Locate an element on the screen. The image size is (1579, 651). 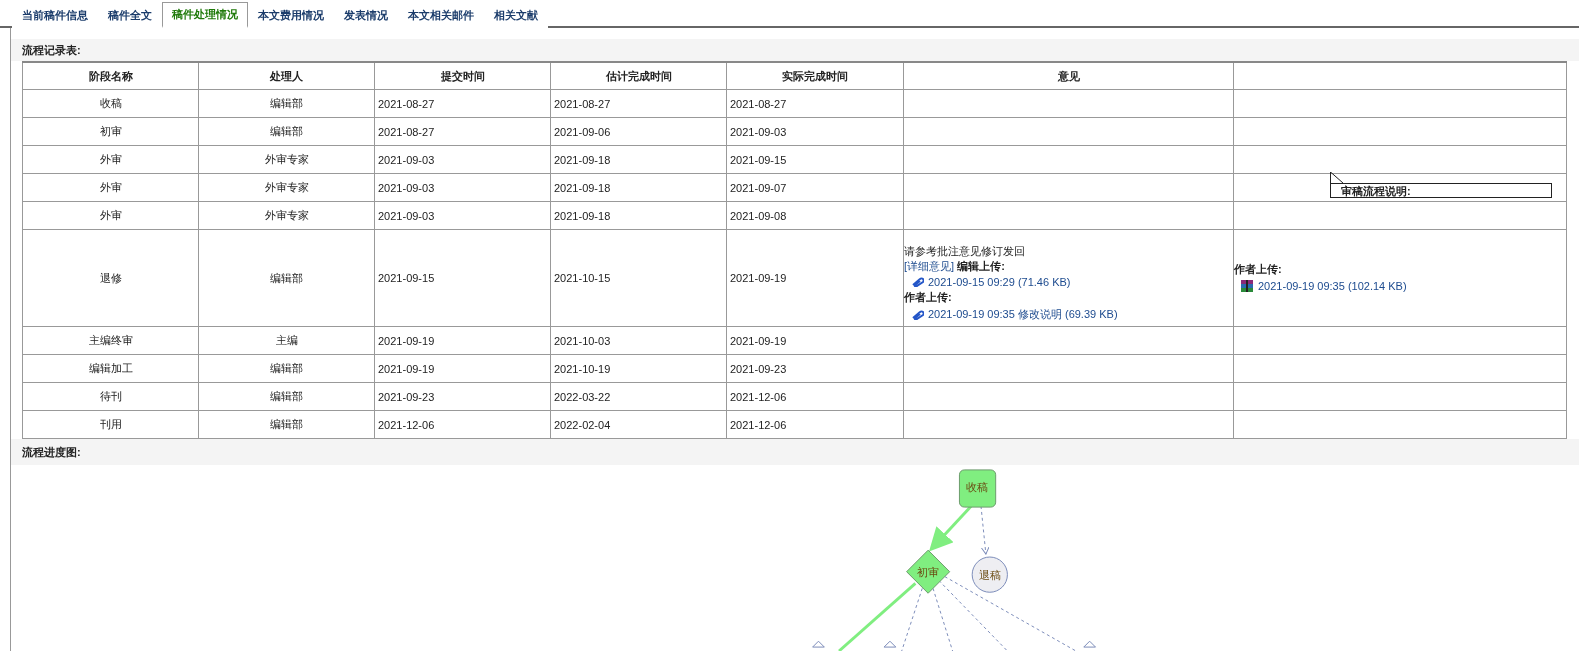
section-title: 流程记录表: is located at coordinates (795, 50).